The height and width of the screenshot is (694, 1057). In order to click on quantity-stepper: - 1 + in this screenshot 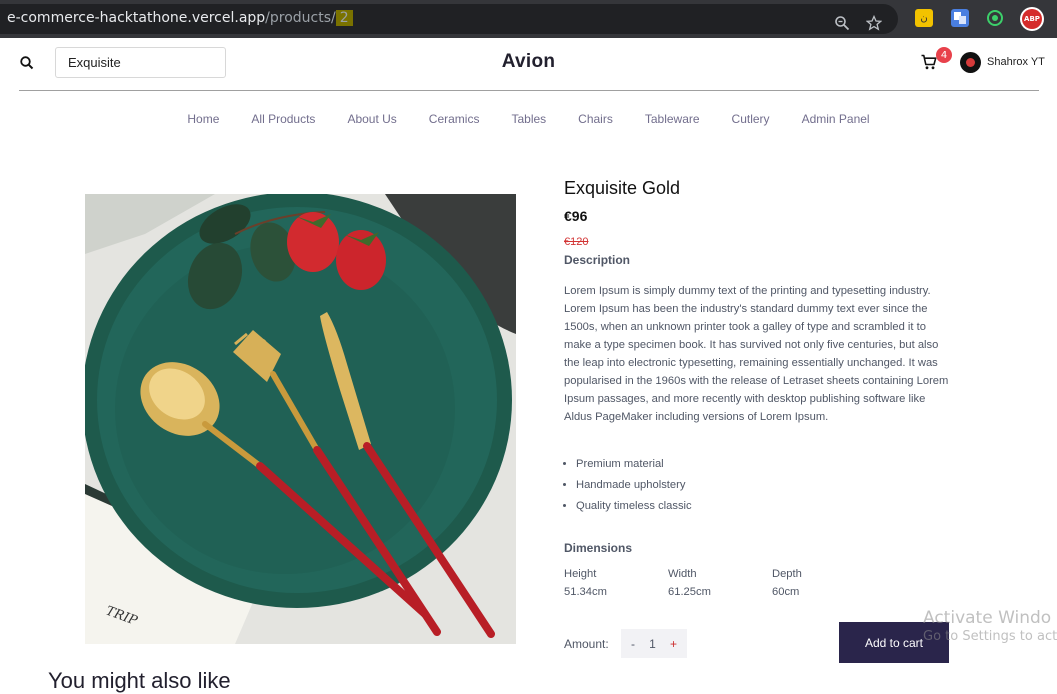, I will do `click(654, 643)`.